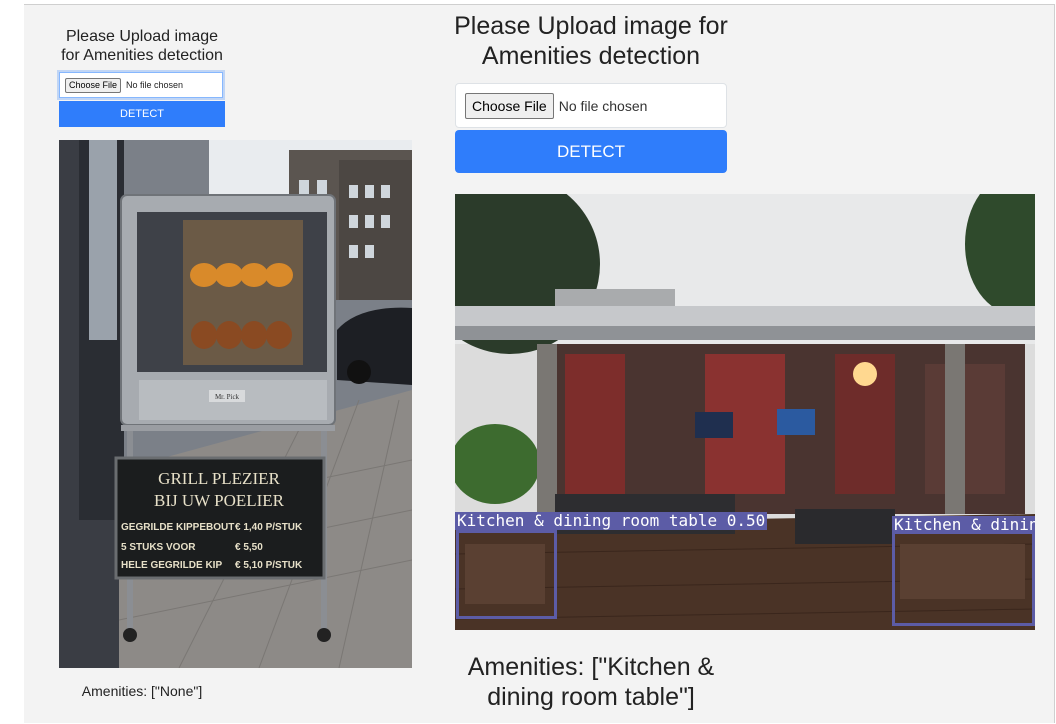 The width and height of the screenshot is (1056, 724). Describe the element at coordinates (963, 525) in the screenshot. I see `detection-label-2: Kitchen & dining` at that location.